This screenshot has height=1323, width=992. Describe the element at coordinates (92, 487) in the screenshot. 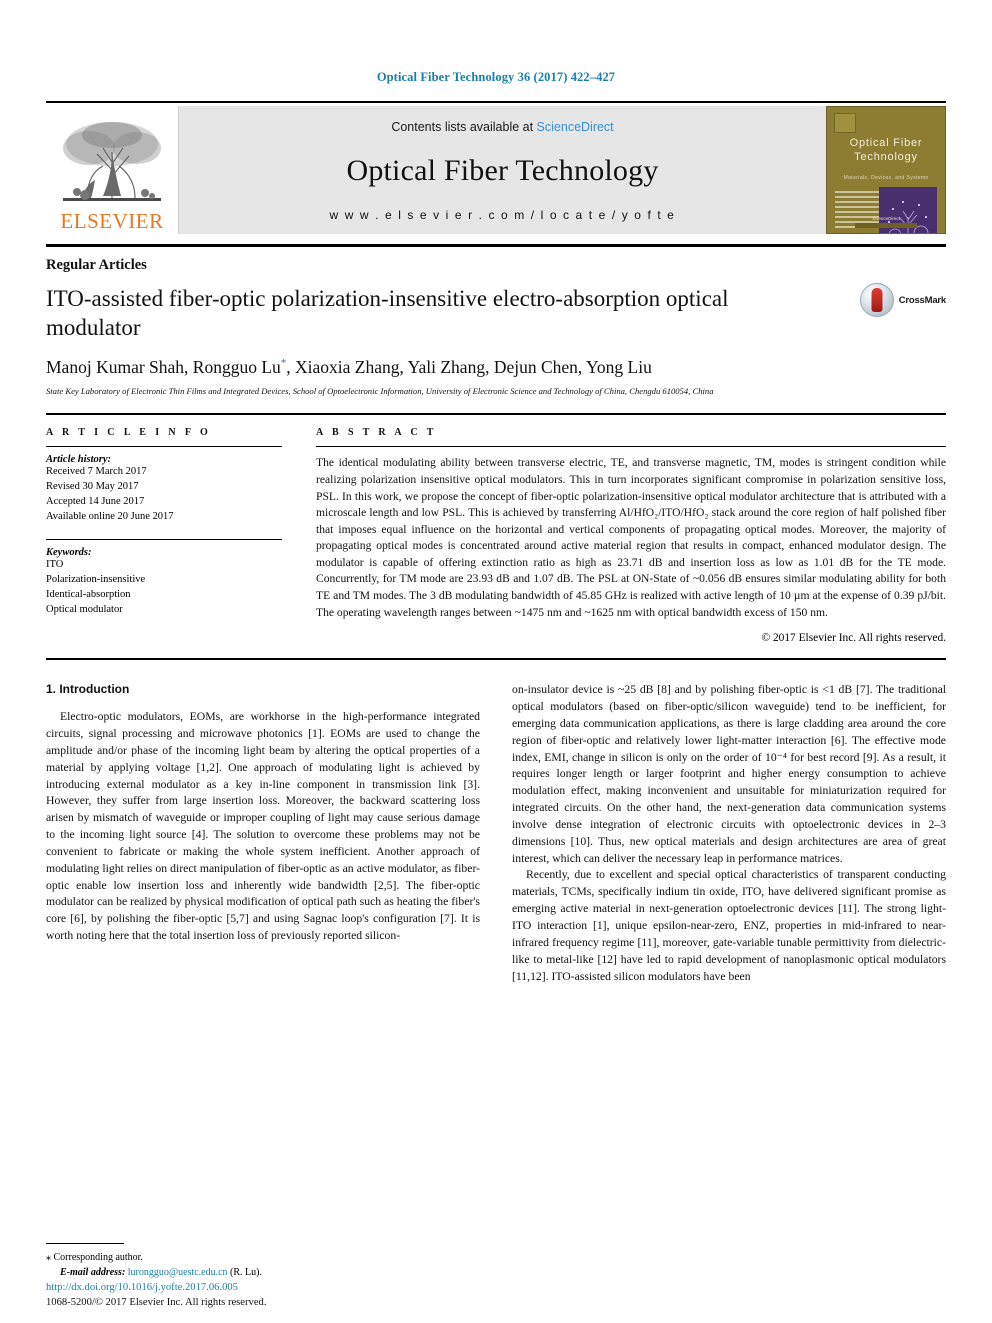

I see `history-revised: Revised 30 May 2017` at that location.